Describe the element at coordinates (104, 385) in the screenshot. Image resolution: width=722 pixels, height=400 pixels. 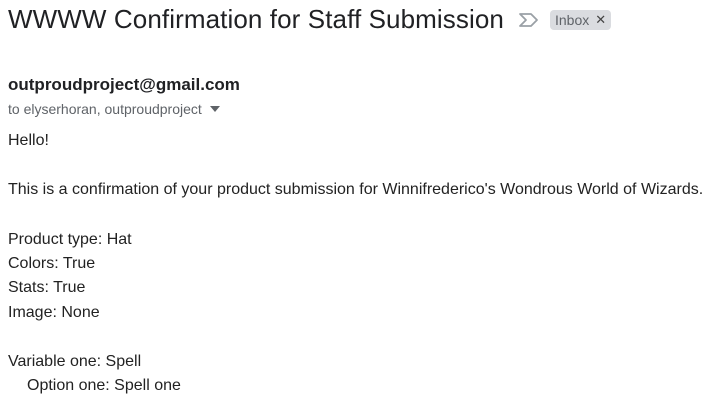
I see `option-line: Option one: Spell one` at that location.